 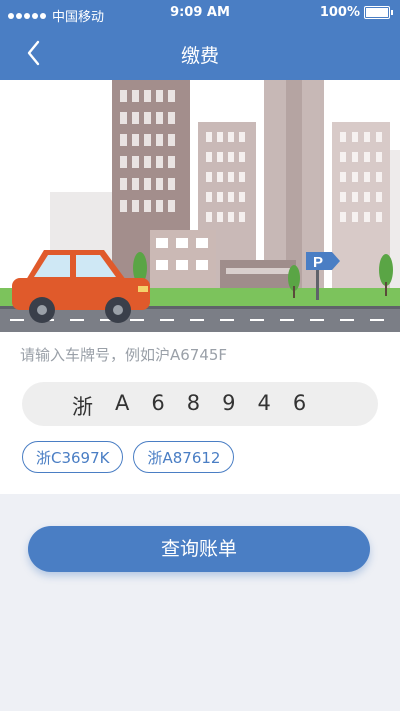 I want to click on battery-percent: 100%, so click(x=339, y=12).